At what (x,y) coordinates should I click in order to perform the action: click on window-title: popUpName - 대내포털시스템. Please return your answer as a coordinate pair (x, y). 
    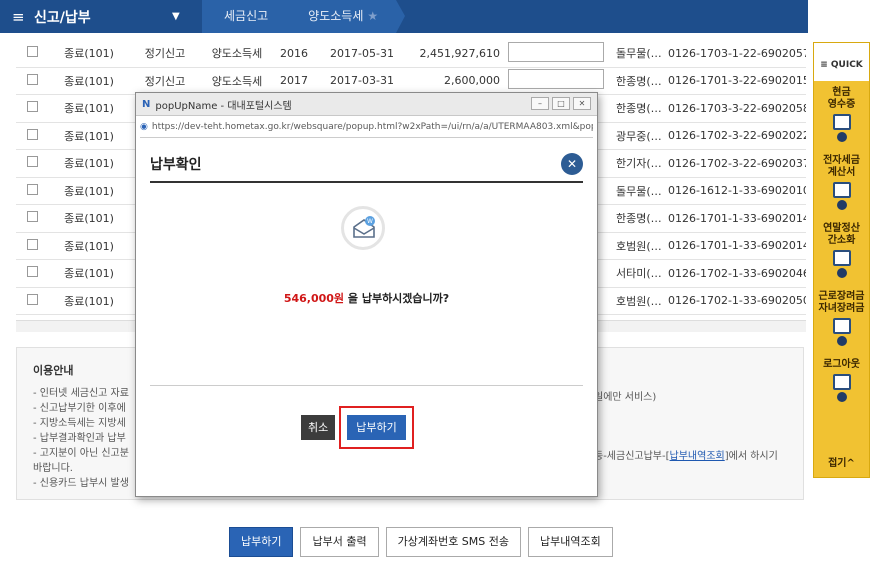
    Looking at the image, I should click on (223, 106).